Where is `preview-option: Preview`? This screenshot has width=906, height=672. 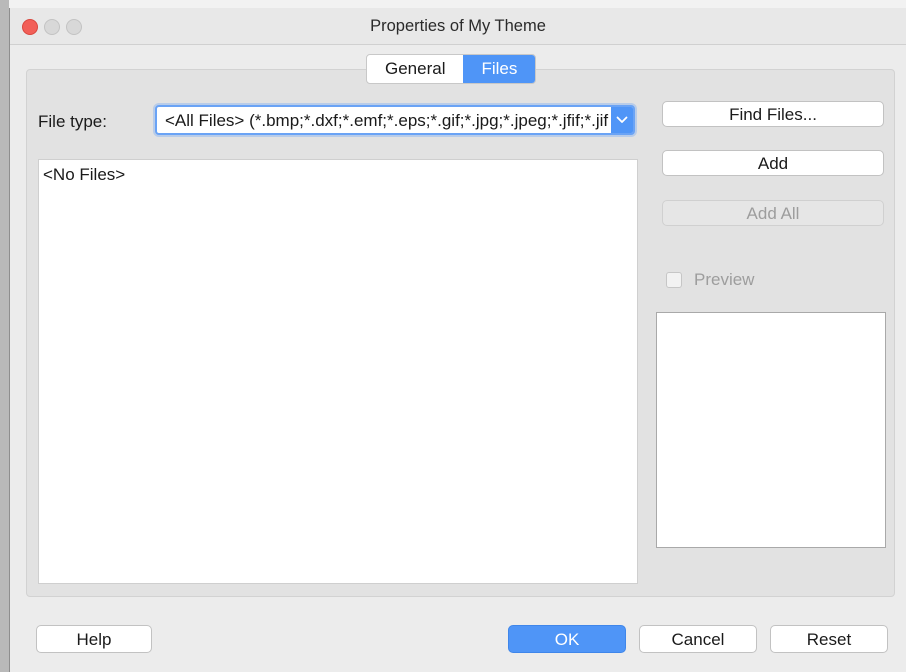 preview-option: Preview is located at coordinates (710, 280).